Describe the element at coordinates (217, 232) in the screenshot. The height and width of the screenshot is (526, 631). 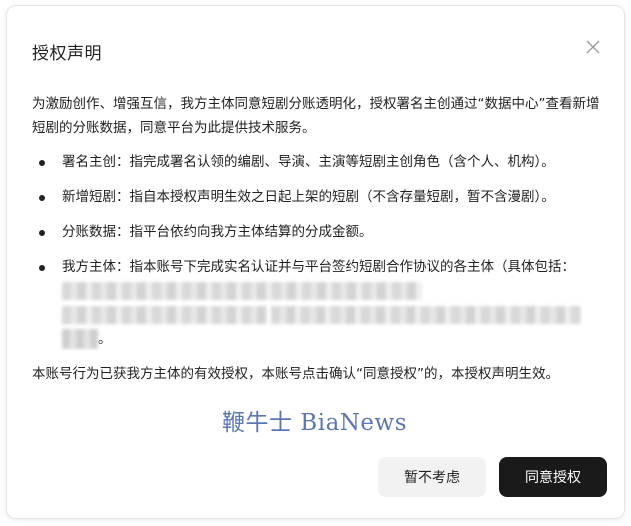
I see `list-item-text: 分账数据：指平台依约向我方主体结算的分成金额。` at that location.